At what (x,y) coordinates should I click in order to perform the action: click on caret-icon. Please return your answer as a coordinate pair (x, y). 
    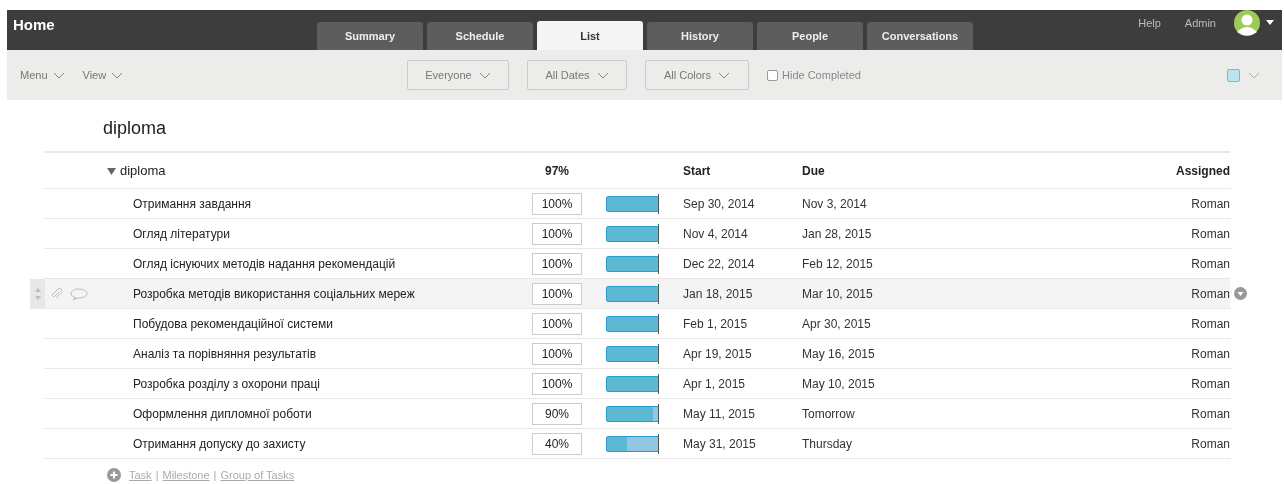
    Looking at the image, I should click on (1270, 23).